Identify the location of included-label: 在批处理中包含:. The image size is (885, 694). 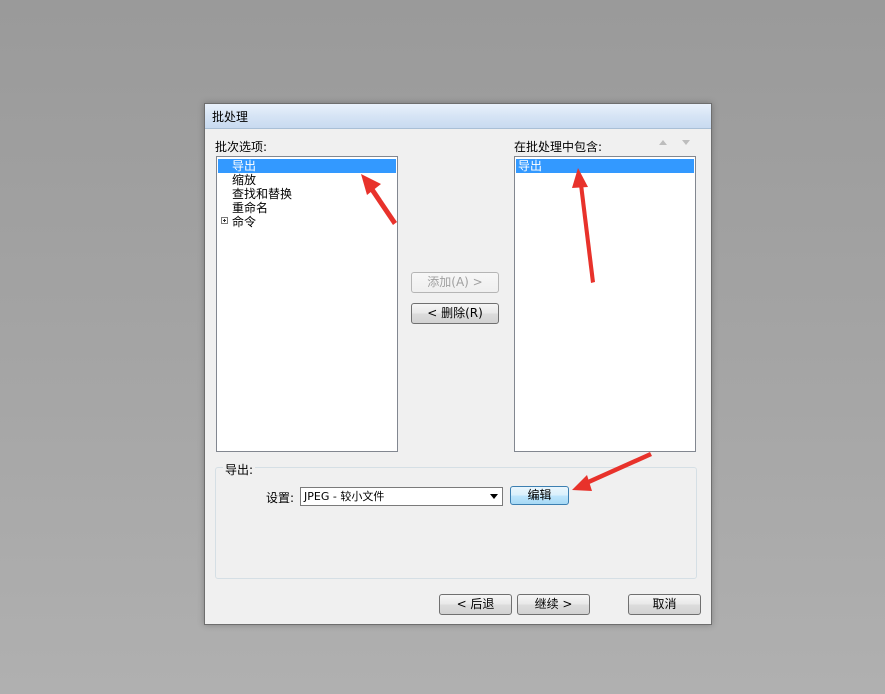
(558, 147).